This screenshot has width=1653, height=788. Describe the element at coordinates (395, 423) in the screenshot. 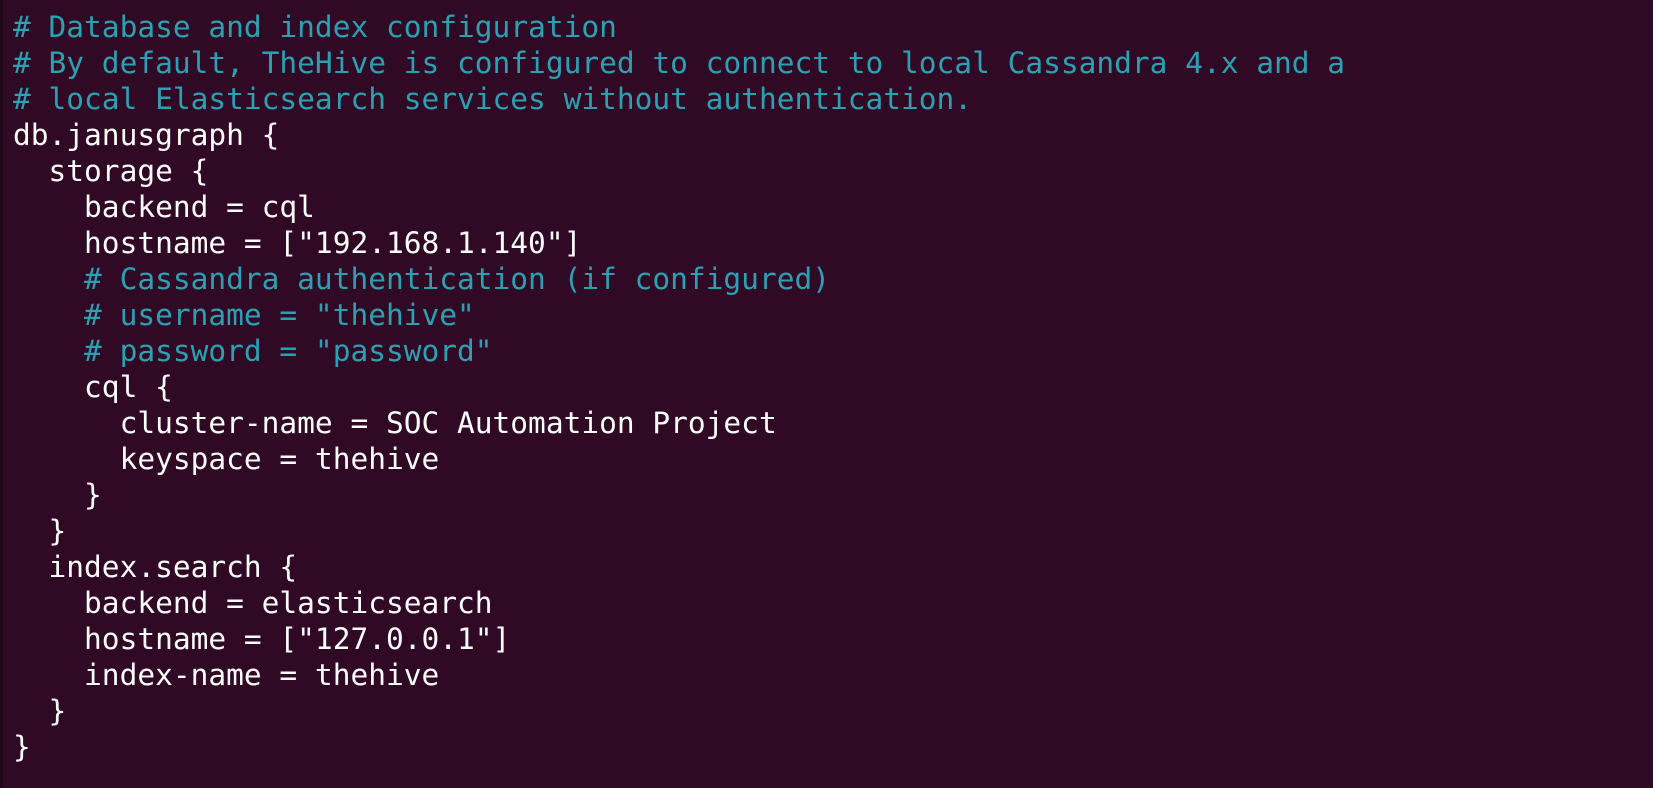

I see `code-line: cluster-name = SOC Automation Project` at that location.